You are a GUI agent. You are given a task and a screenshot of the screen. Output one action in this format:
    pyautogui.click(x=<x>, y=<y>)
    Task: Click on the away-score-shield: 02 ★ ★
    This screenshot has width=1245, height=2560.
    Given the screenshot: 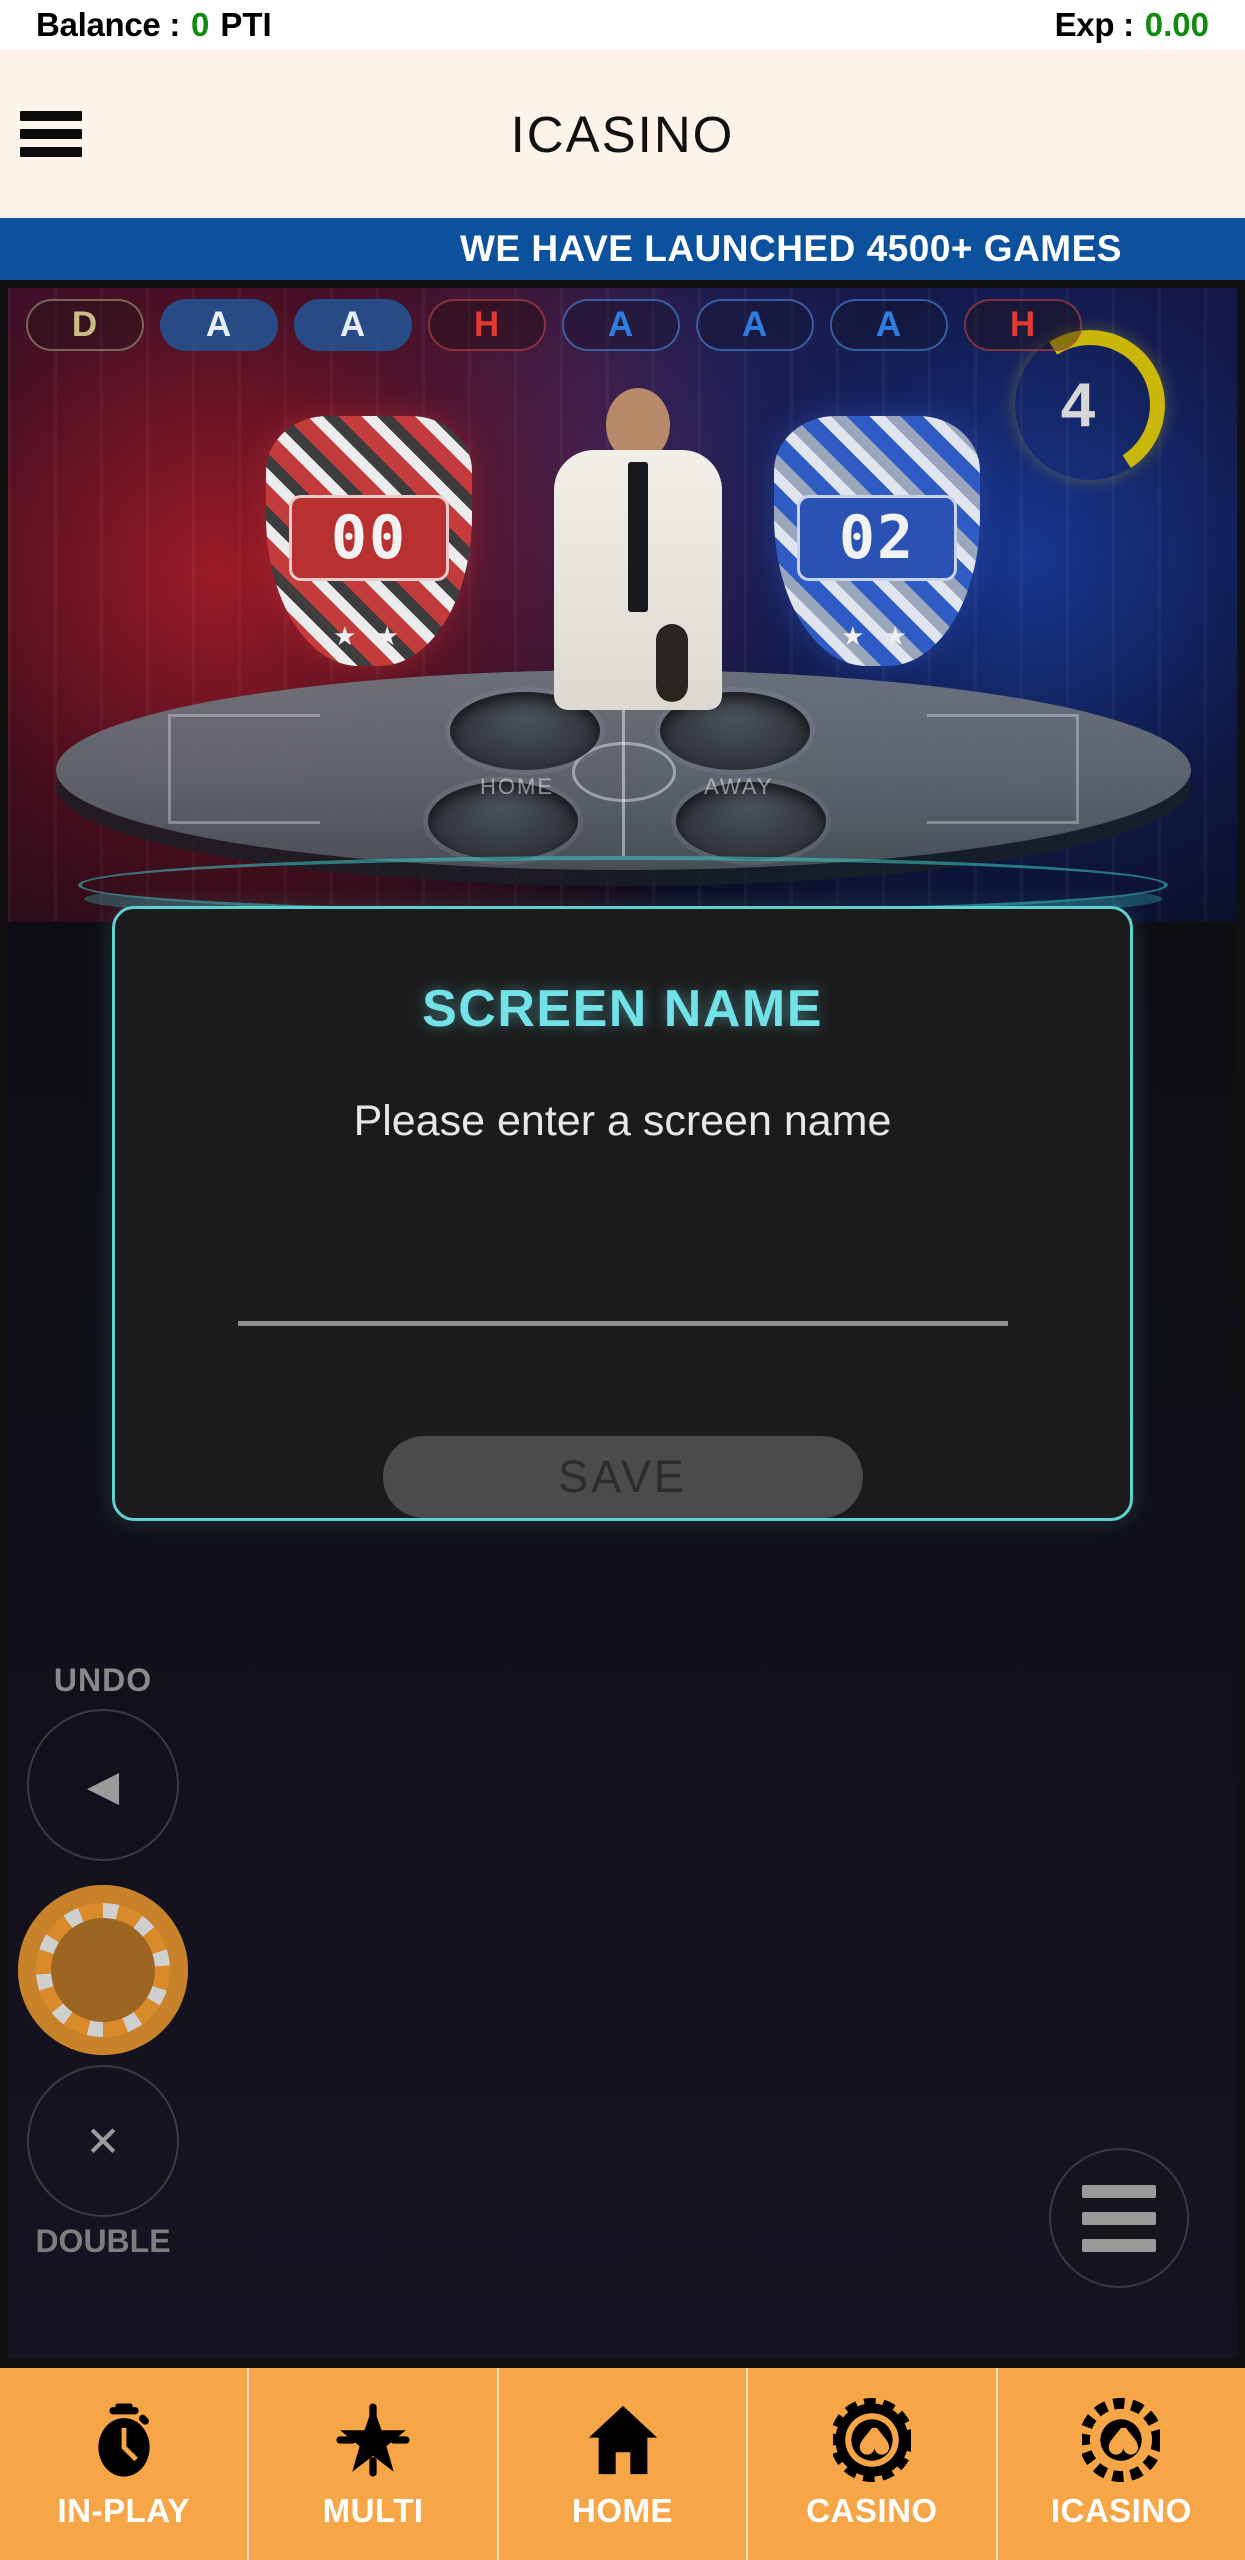 What is the action you would take?
    pyautogui.click(x=877, y=541)
    